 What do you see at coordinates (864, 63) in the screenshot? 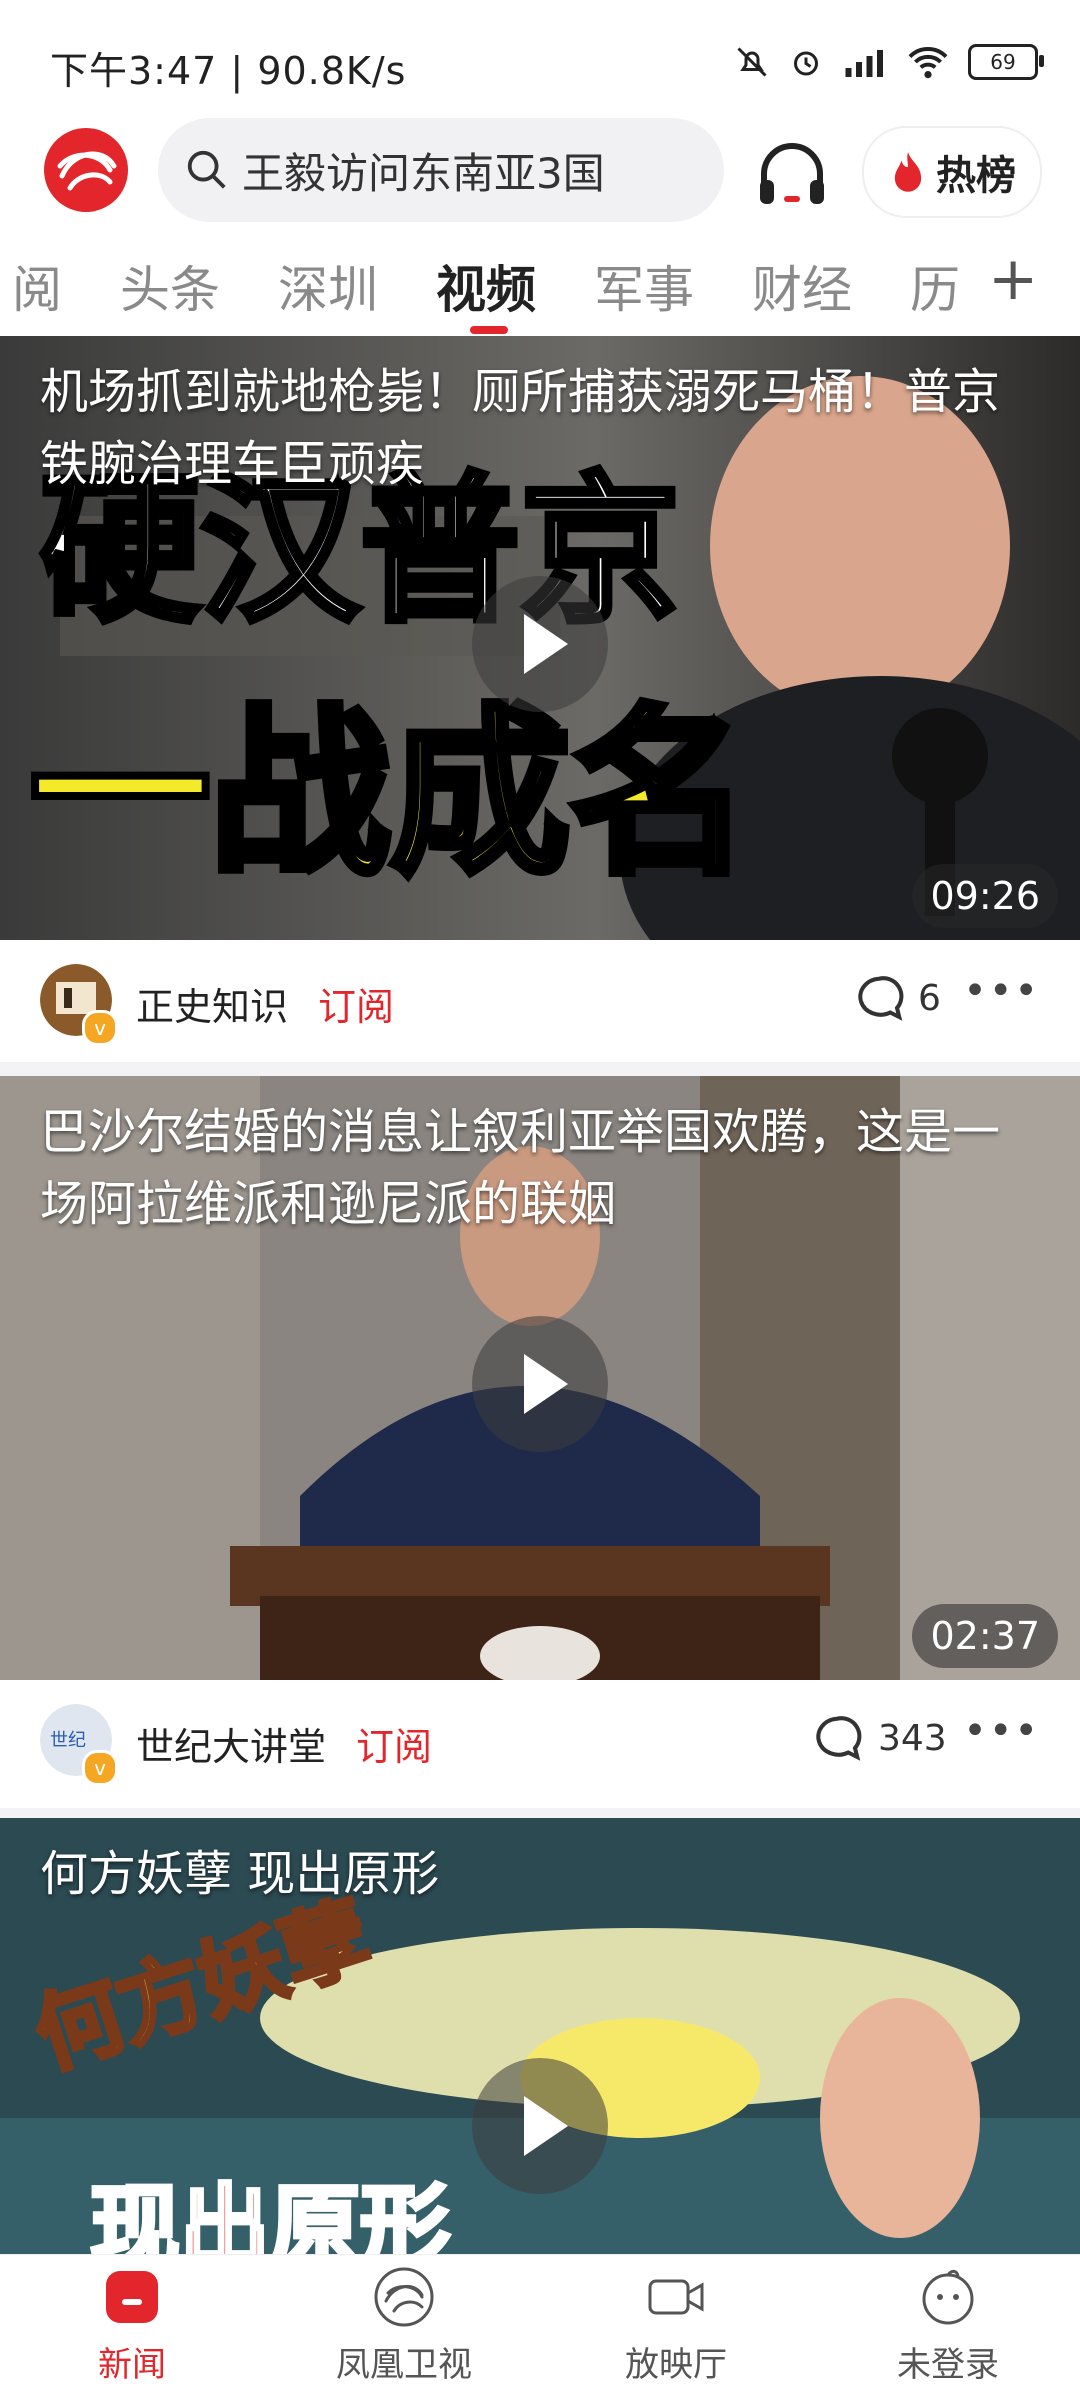
I see `signal-icon` at bounding box center [864, 63].